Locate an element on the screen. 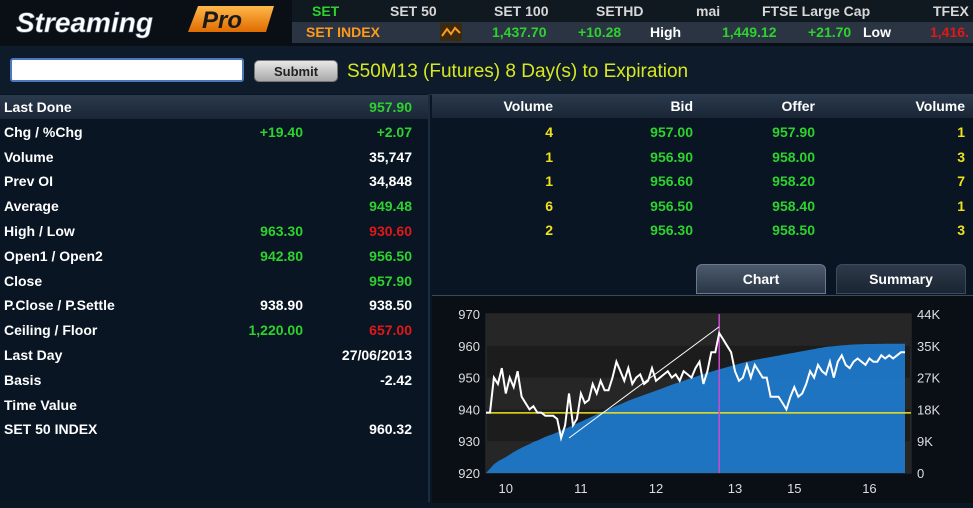 The width and height of the screenshot is (973, 508). offer-price: 958.50 is located at coordinates (793, 230).